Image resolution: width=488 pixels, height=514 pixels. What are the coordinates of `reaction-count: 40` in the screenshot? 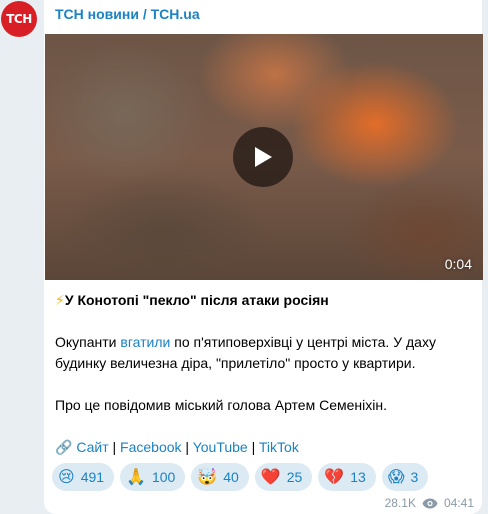 It's located at (231, 477).